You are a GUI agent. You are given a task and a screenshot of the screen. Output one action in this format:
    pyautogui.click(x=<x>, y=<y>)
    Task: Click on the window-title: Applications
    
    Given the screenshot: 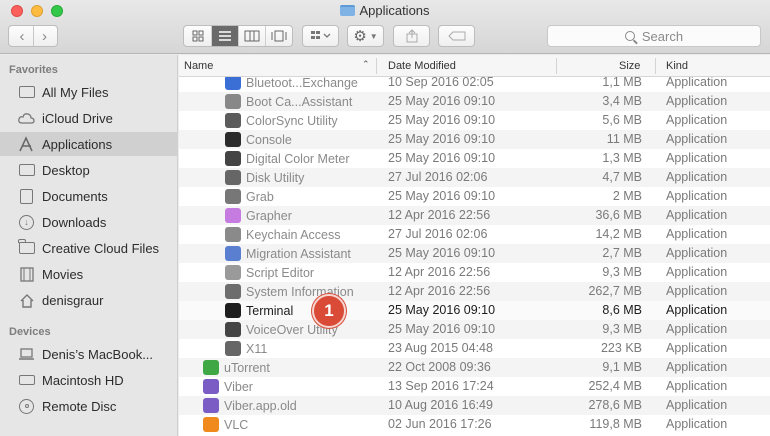 What is the action you would take?
    pyautogui.click(x=385, y=10)
    